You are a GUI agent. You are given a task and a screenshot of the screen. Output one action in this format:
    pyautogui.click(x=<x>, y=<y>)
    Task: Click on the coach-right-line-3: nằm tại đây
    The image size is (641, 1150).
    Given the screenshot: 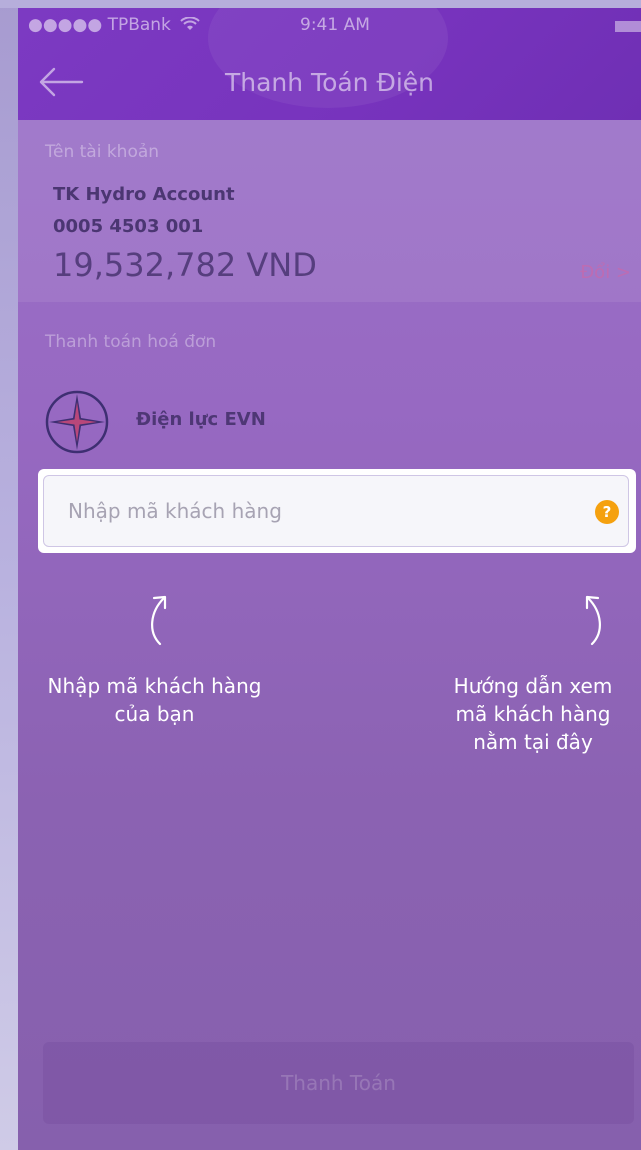 What is the action you would take?
    pyautogui.click(x=533, y=742)
    